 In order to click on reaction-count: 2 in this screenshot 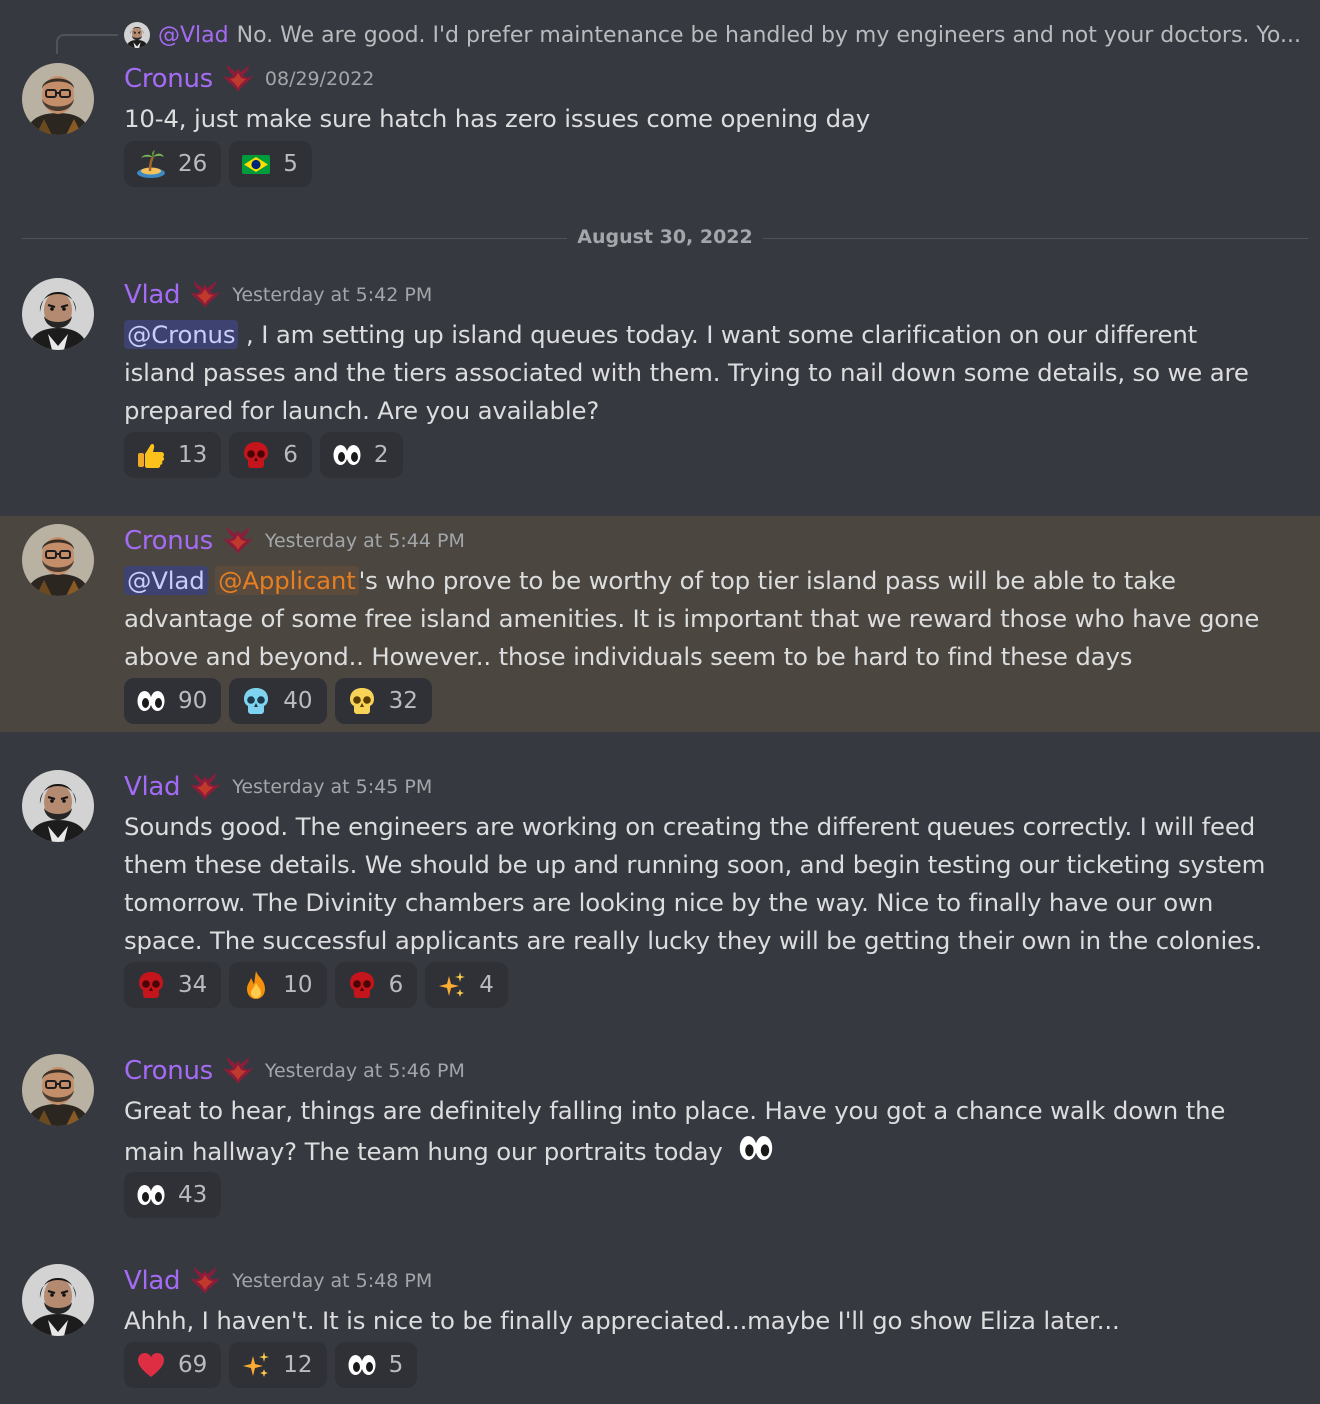, I will do `click(381, 455)`.